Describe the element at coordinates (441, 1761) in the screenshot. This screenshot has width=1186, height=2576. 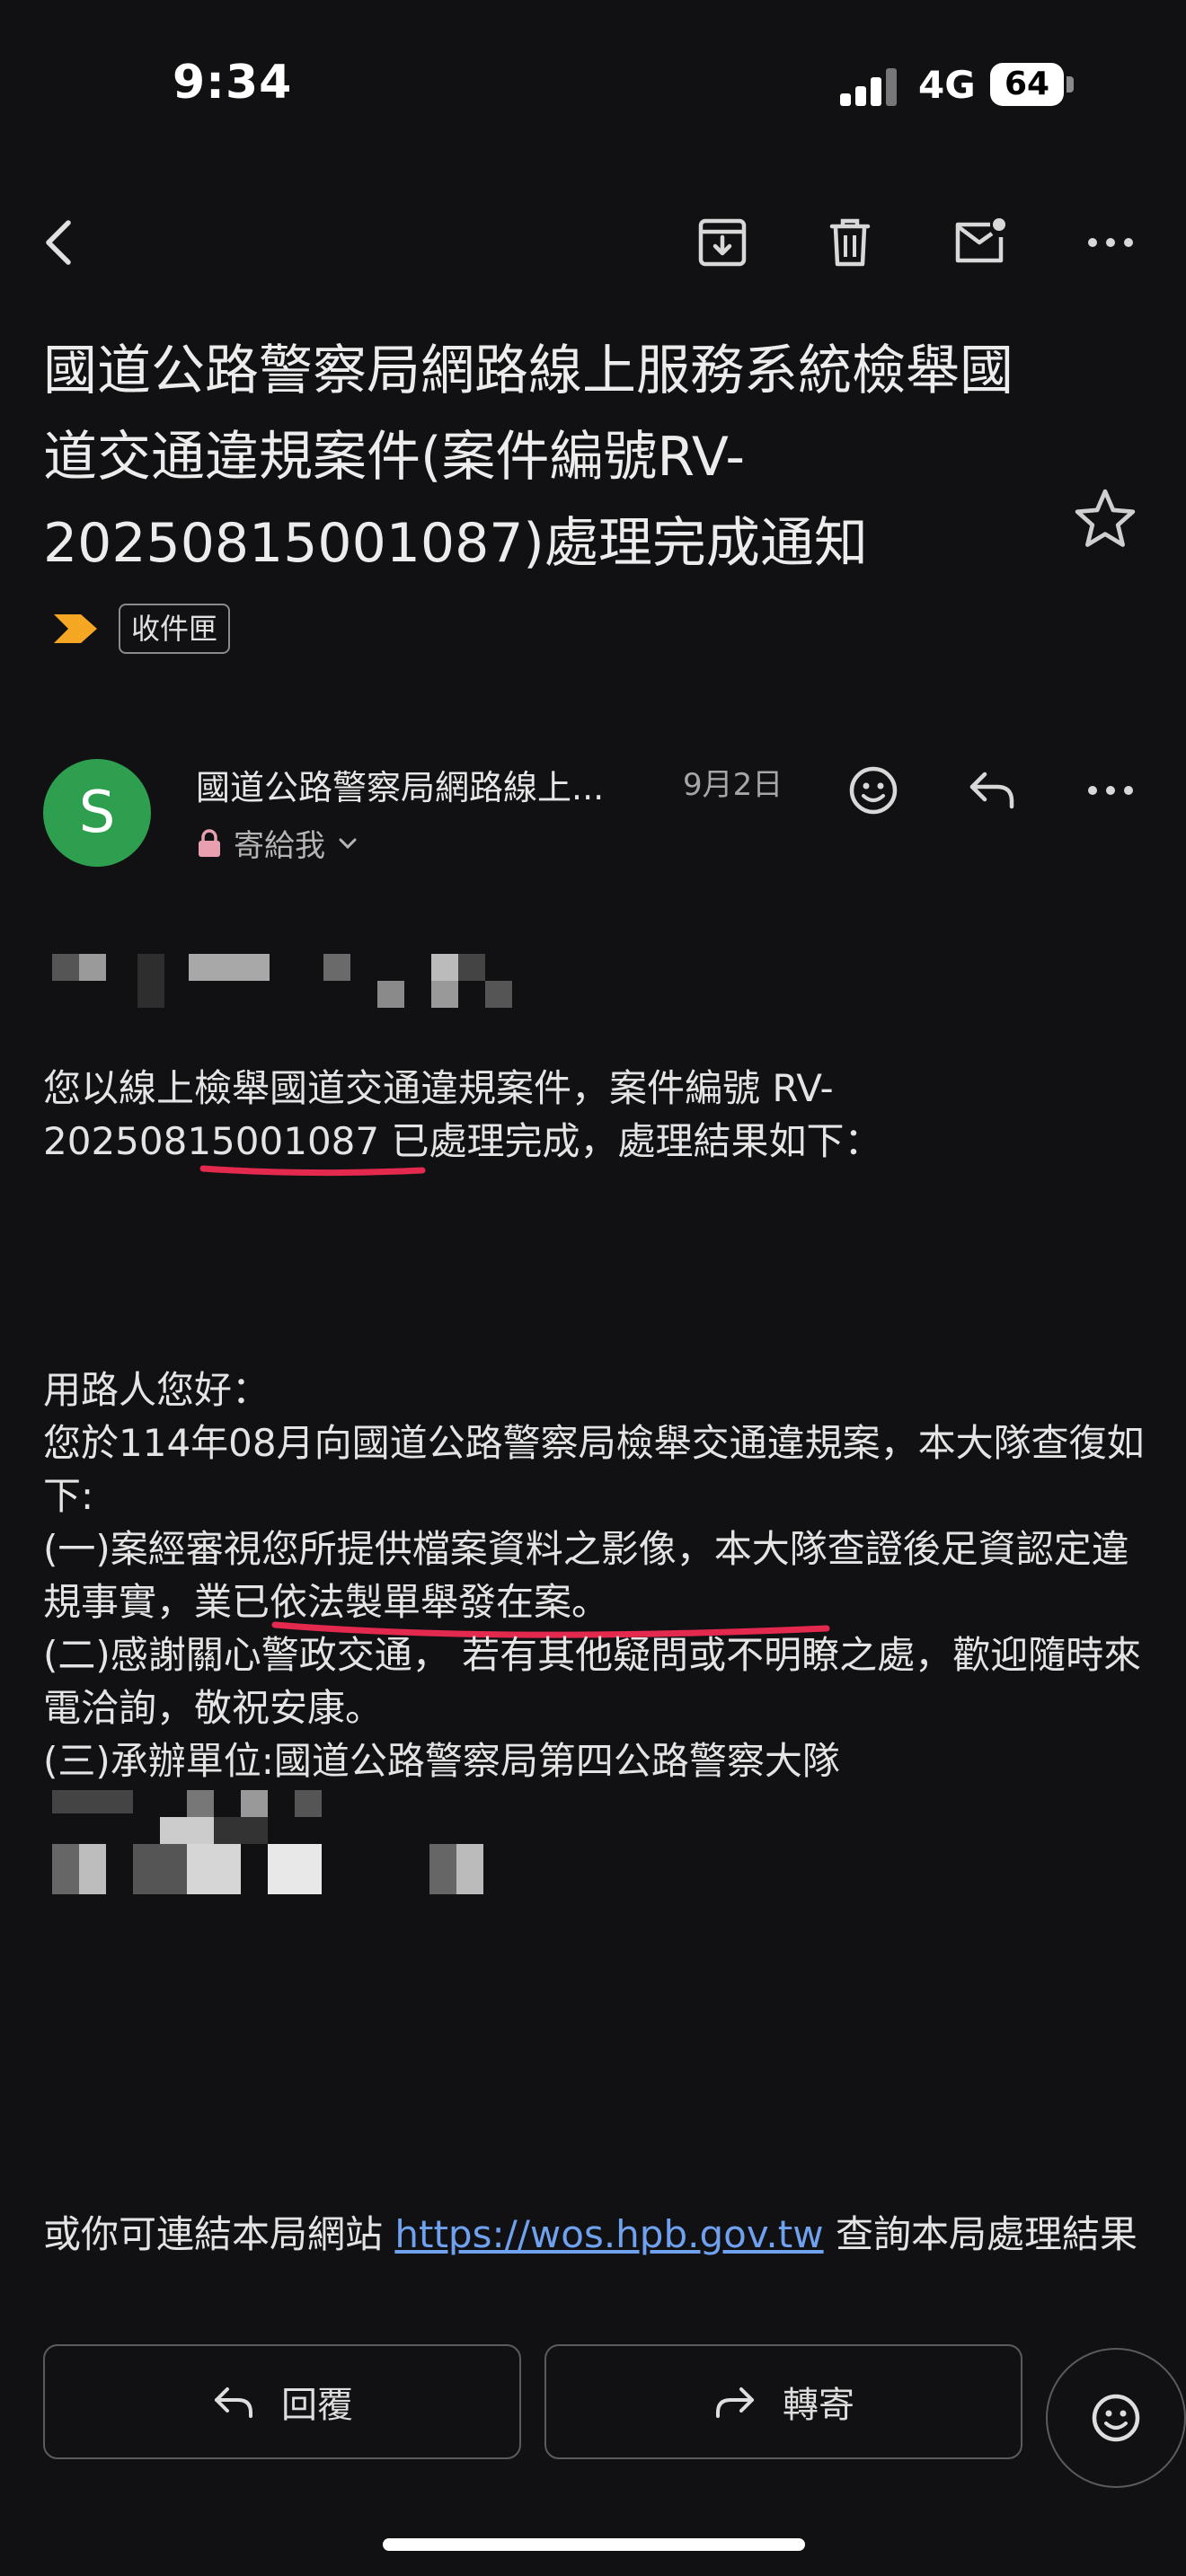
I see `reply-paragraph-4: (三)承辦單位:國道公路警察局第四公路警察大隊` at that location.